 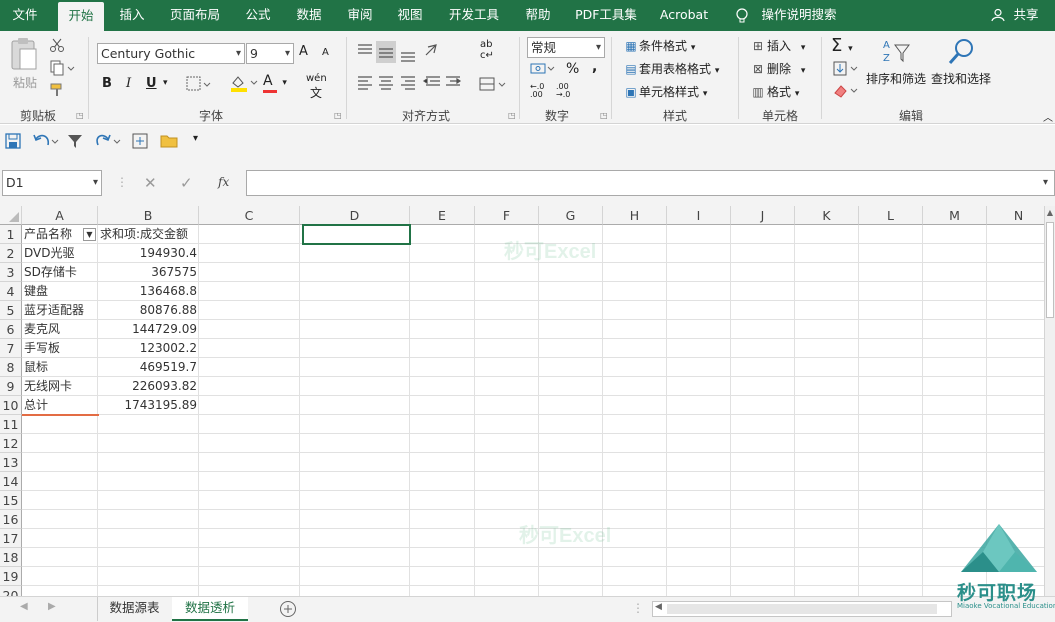 I want to click on bold-button: B, so click(x=107, y=83).